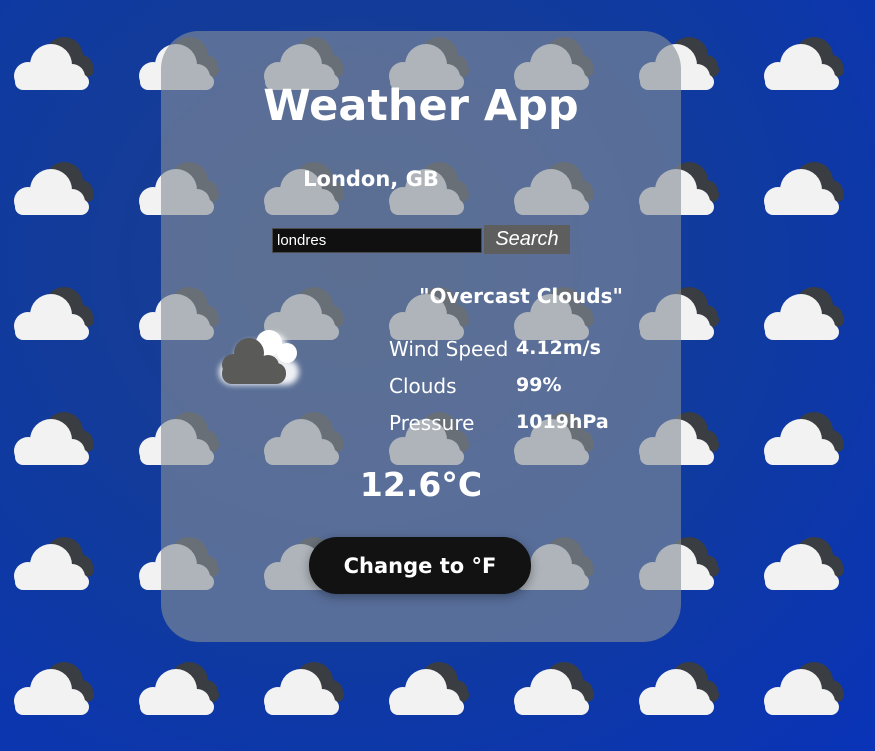 The width and height of the screenshot is (875, 751). Describe the element at coordinates (420, 565) in the screenshot. I see `change-unit-button: Change to °F` at that location.